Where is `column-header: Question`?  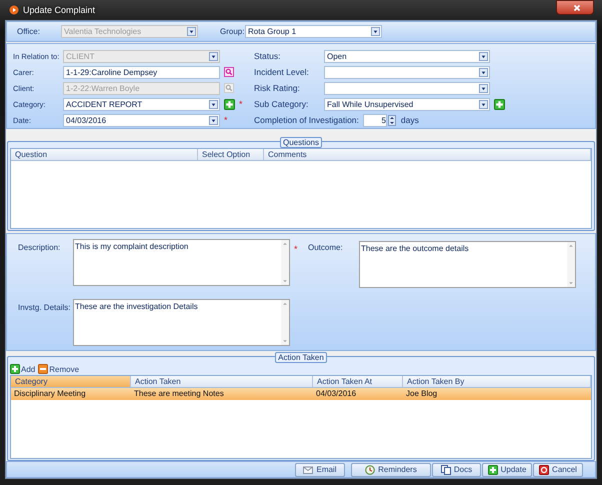 column-header: Question is located at coordinates (104, 154).